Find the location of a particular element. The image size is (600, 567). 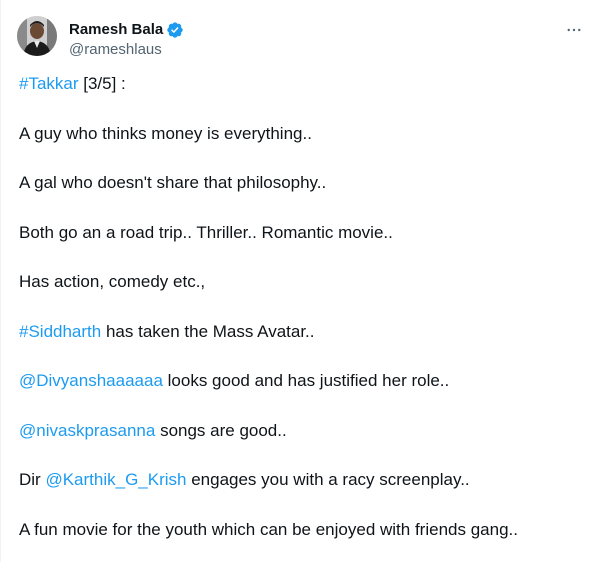

verified-badge-icon is located at coordinates (175, 30).